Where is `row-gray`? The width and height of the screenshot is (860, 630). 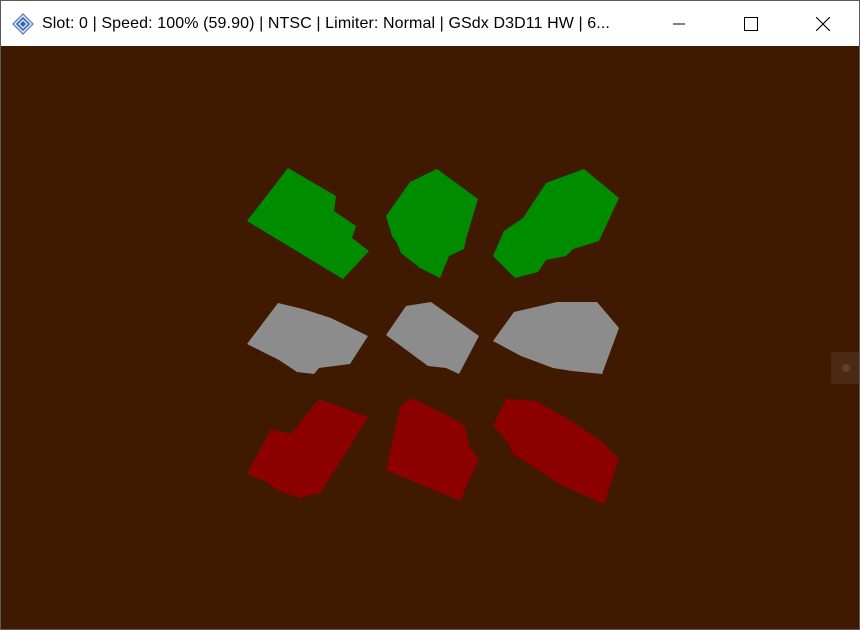
row-gray is located at coordinates (433, 338).